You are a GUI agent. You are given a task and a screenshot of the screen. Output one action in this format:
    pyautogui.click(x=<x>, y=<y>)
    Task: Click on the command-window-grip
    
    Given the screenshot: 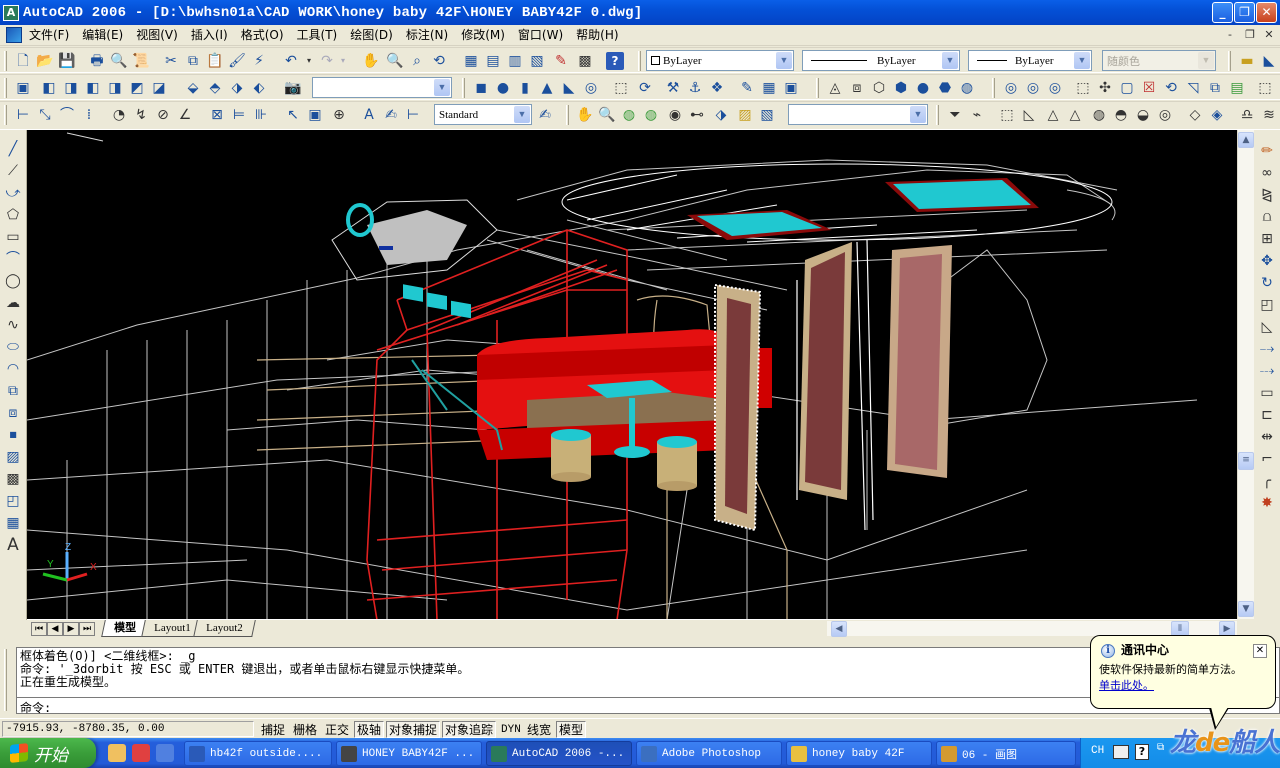 What is the action you would take?
    pyautogui.click(x=5, y=680)
    